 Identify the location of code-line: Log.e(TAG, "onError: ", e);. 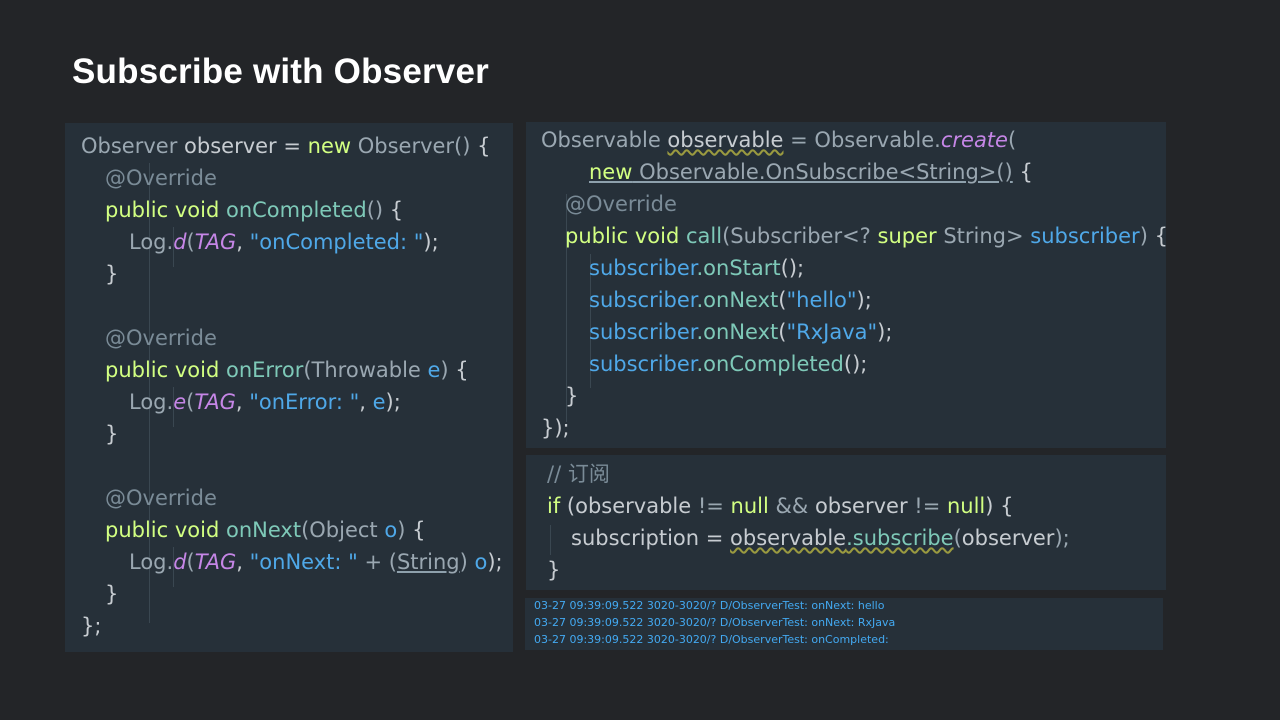
(265, 402).